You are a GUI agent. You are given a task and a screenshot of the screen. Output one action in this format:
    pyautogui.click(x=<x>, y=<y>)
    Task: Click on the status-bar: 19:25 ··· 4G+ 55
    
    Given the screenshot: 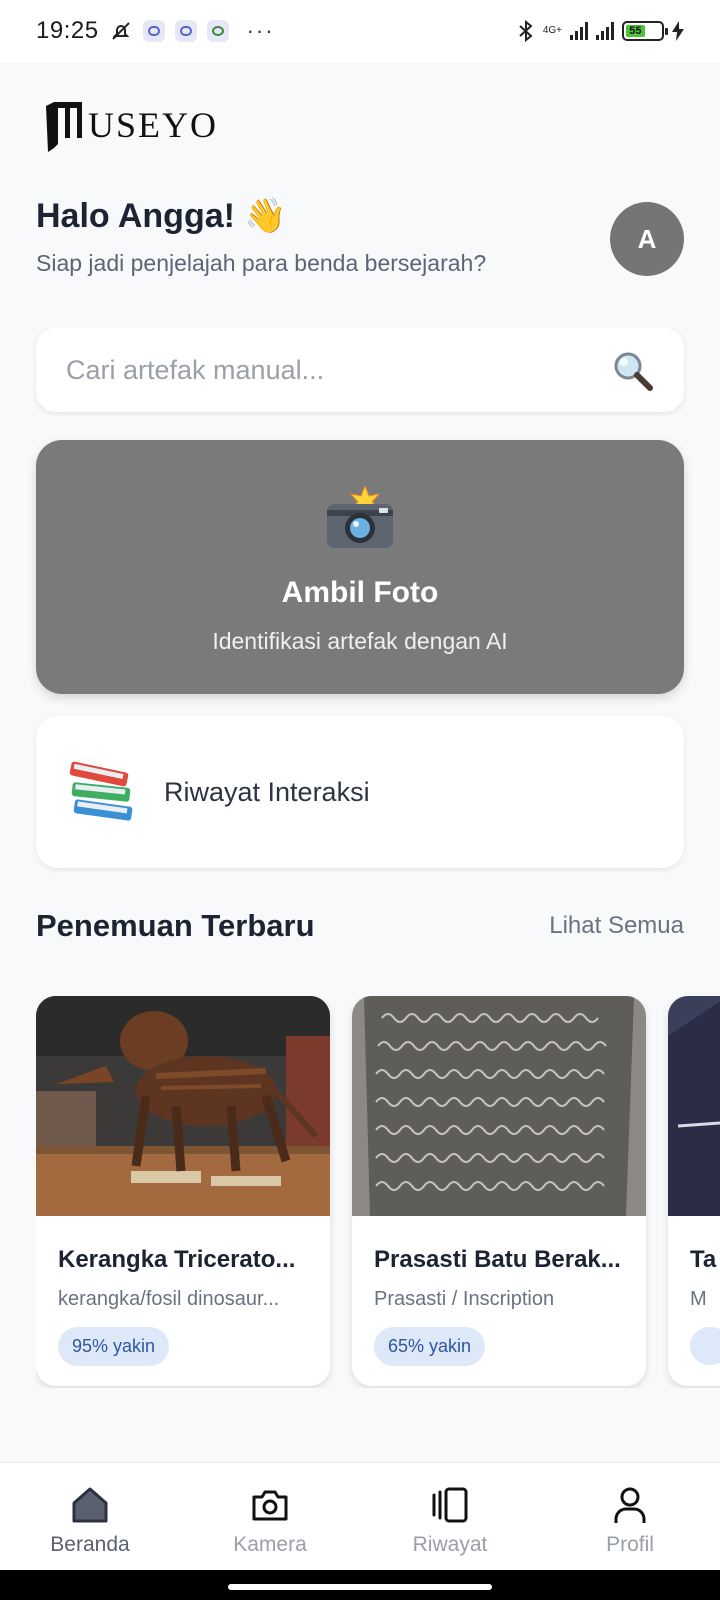 What is the action you would take?
    pyautogui.click(x=360, y=31)
    